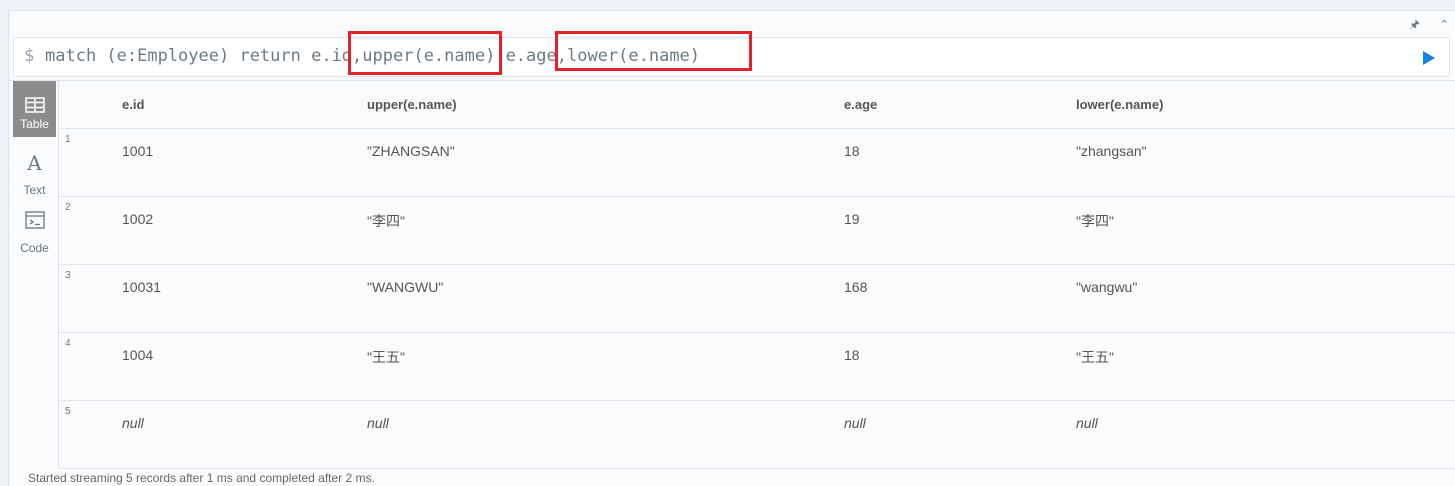  I want to click on view-text-button: A Text, so click(34, 175).